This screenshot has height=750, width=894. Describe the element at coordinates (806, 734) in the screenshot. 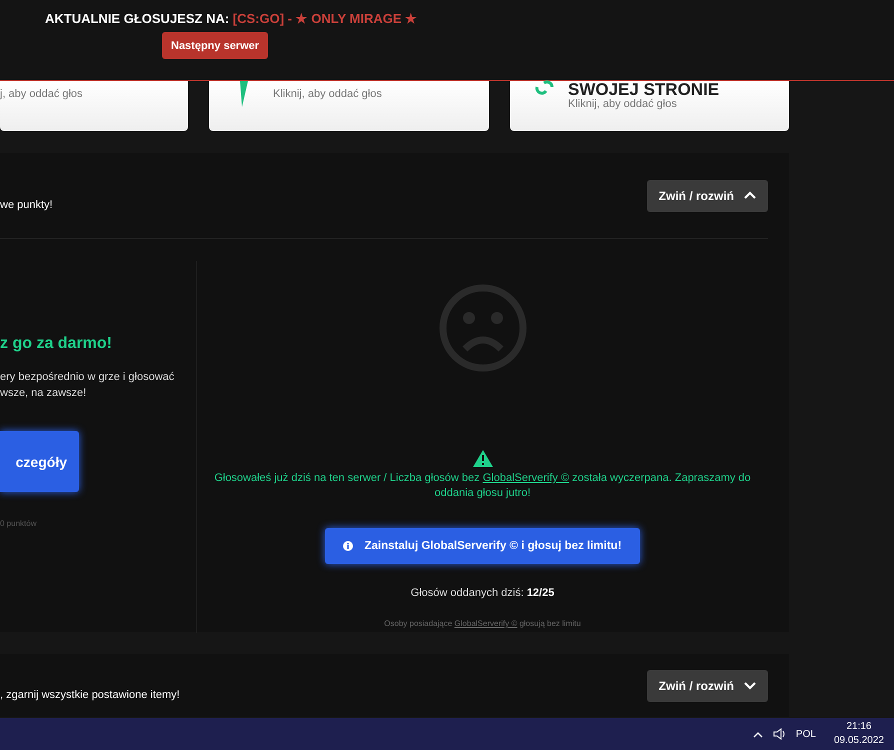

I see `language-indicator: POL` at that location.